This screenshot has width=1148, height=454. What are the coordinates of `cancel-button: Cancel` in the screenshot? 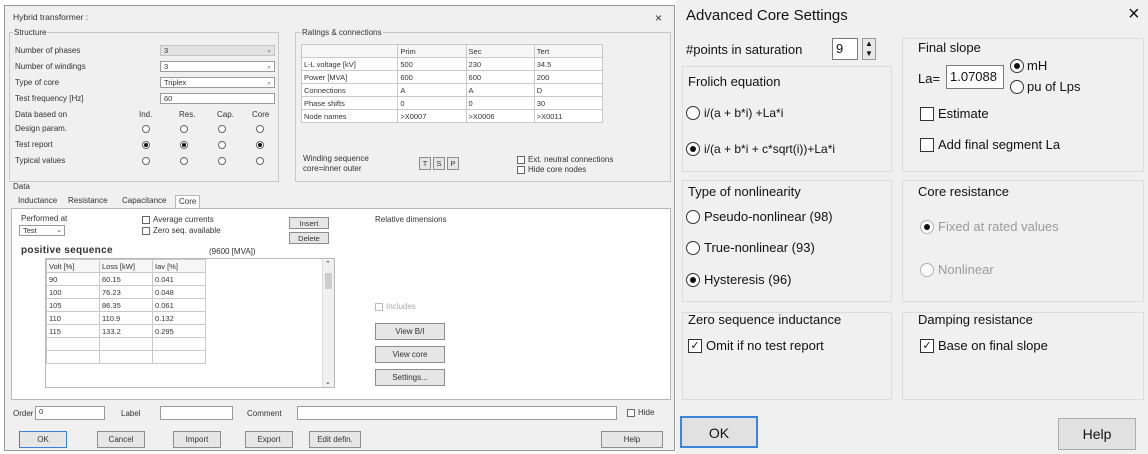 It's located at (121, 439).